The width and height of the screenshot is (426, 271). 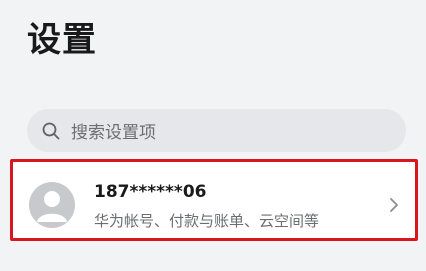 What do you see at coordinates (113, 133) in the screenshot?
I see `search-placeholder: 搜索设置项` at bounding box center [113, 133].